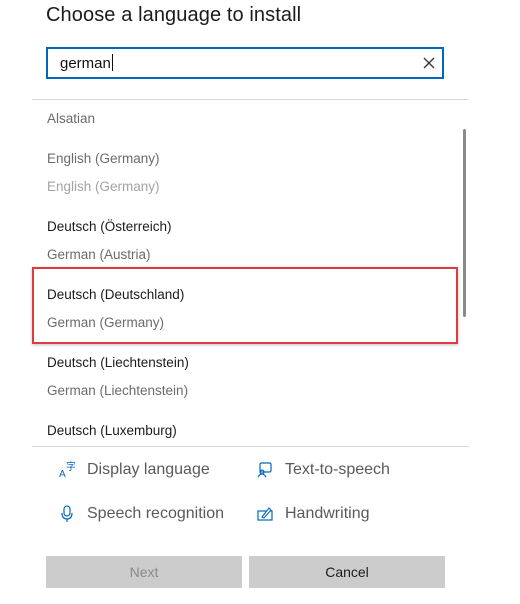 The image size is (520, 604). I want to click on feature-display-language: A 字 Display language, so click(134, 470).